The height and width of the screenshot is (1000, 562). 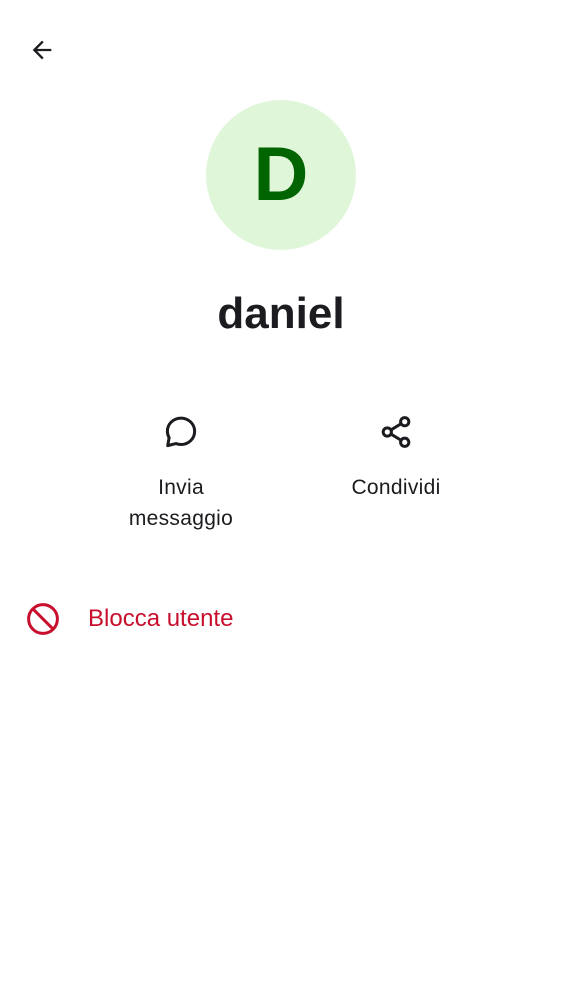 I want to click on avatar: D, so click(x=281, y=175).